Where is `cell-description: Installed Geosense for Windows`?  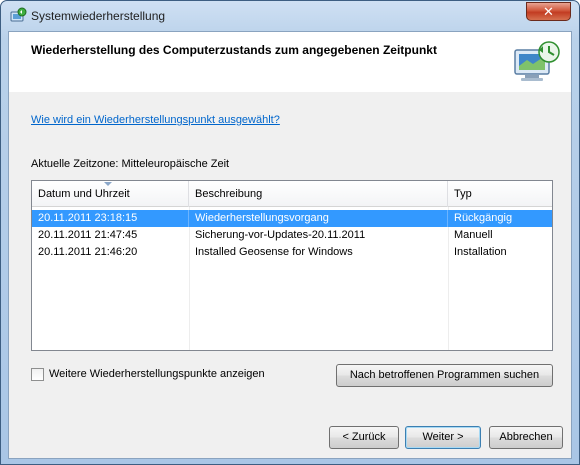 cell-description: Installed Geosense for Windows is located at coordinates (274, 252).